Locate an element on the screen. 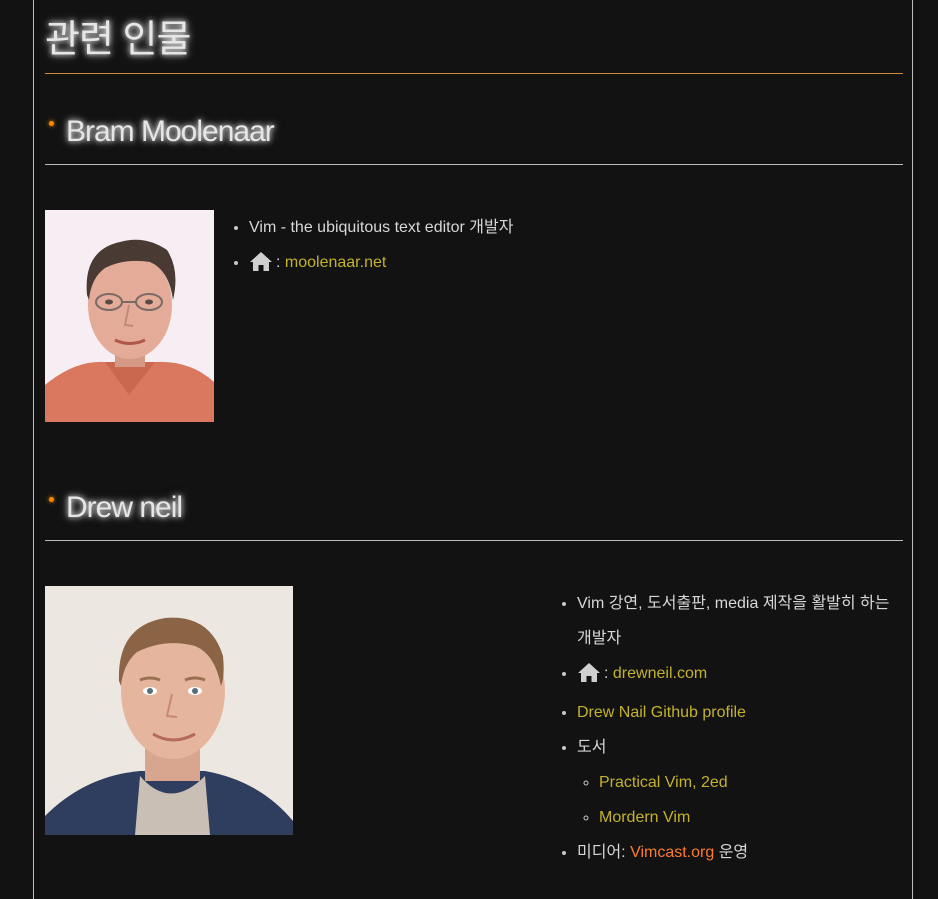 The width and height of the screenshot is (938, 899). books-list: Practical Vim, 2ed Mordern Vim is located at coordinates (742, 800).